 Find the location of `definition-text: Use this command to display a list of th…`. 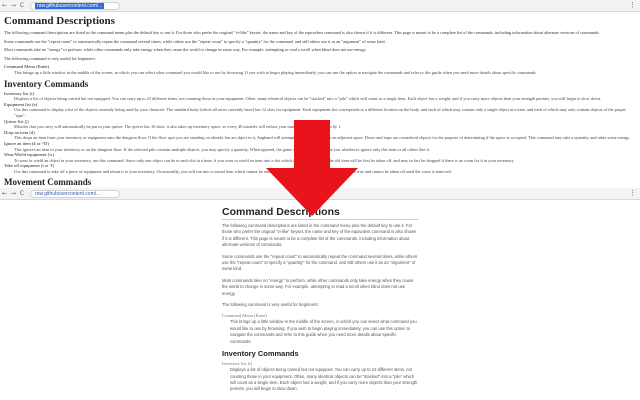

definition-text: Use this command to display a list of th… is located at coordinates (320, 112).